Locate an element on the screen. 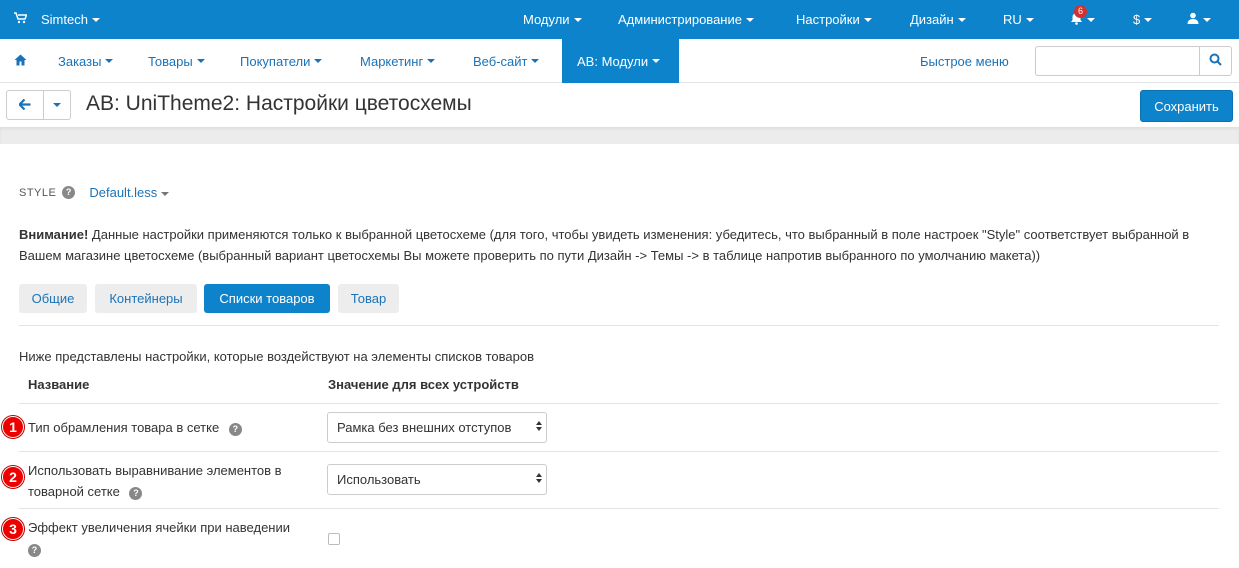 The image size is (1239, 568). topnav-design: Дизайн is located at coordinates (938, 19).